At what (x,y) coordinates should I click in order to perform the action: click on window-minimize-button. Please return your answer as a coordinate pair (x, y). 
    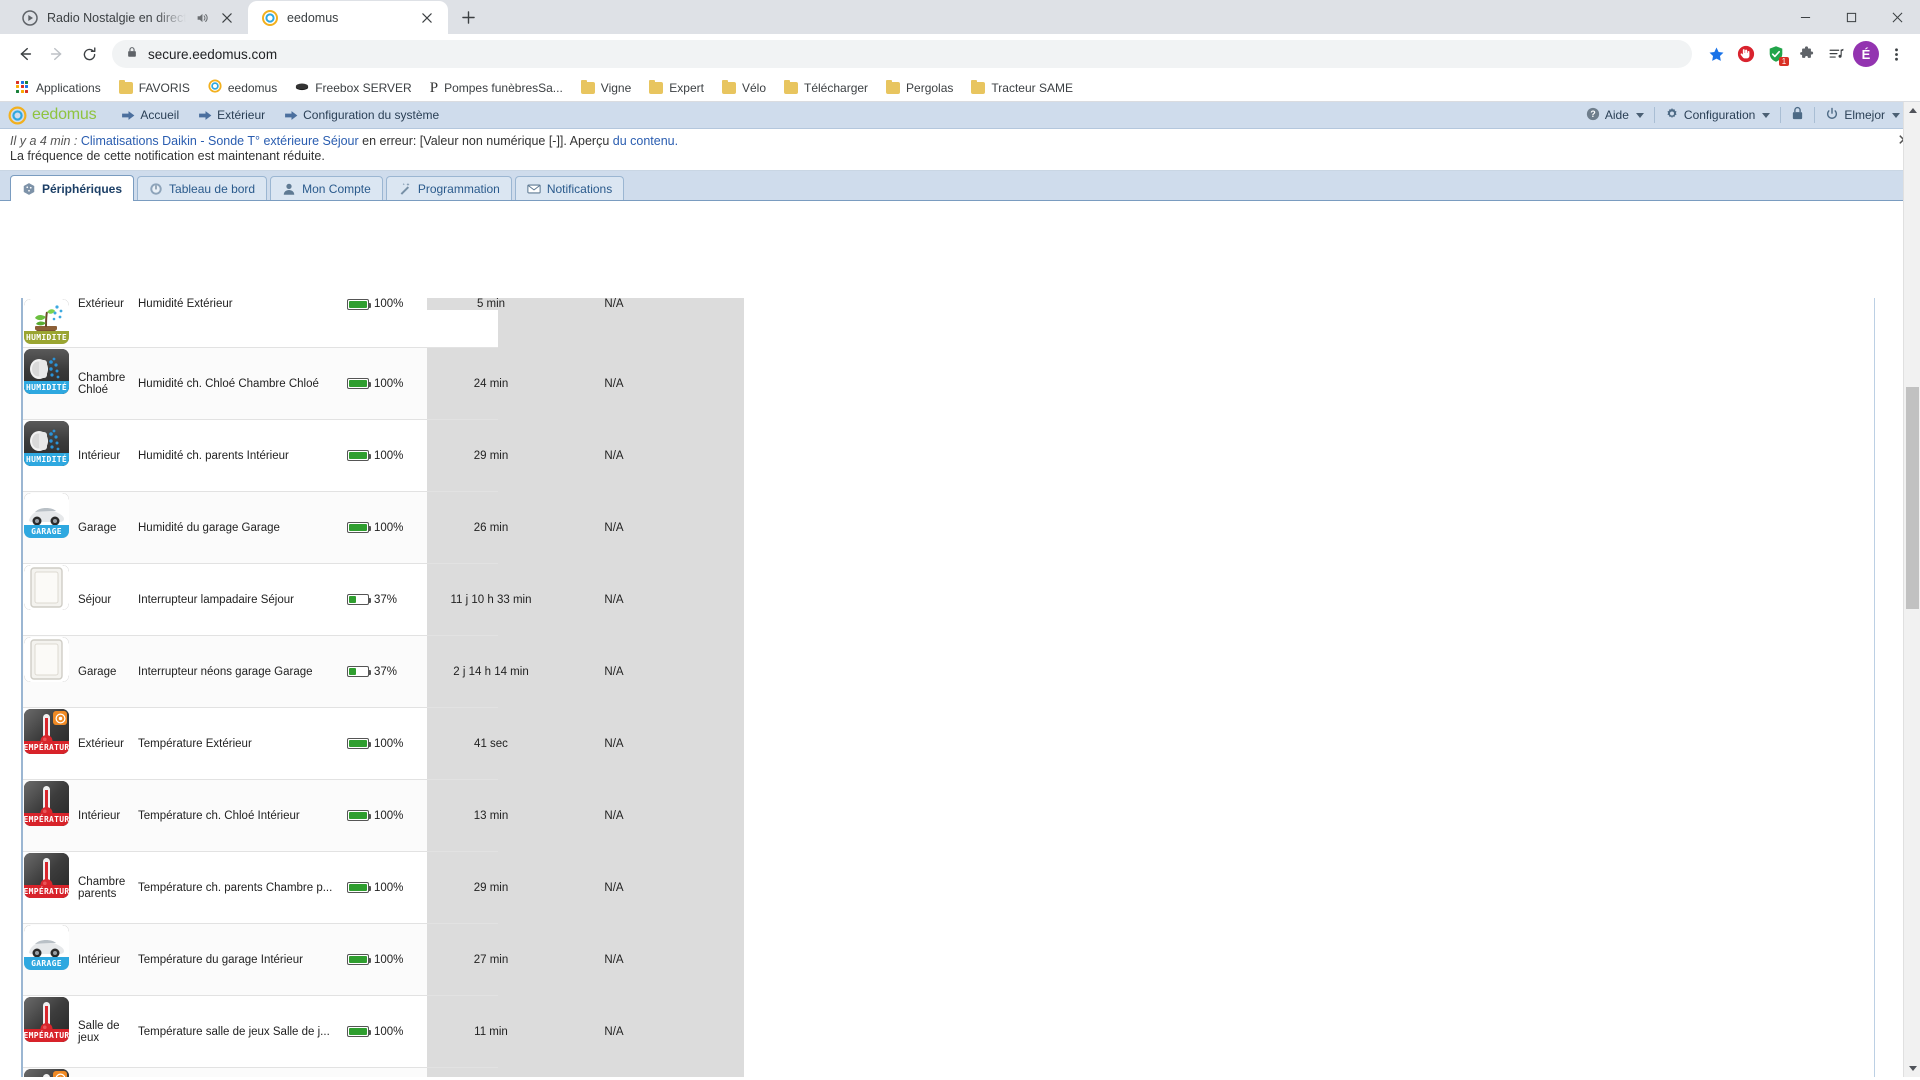
    Looking at the image, I should click on (1805, 17).